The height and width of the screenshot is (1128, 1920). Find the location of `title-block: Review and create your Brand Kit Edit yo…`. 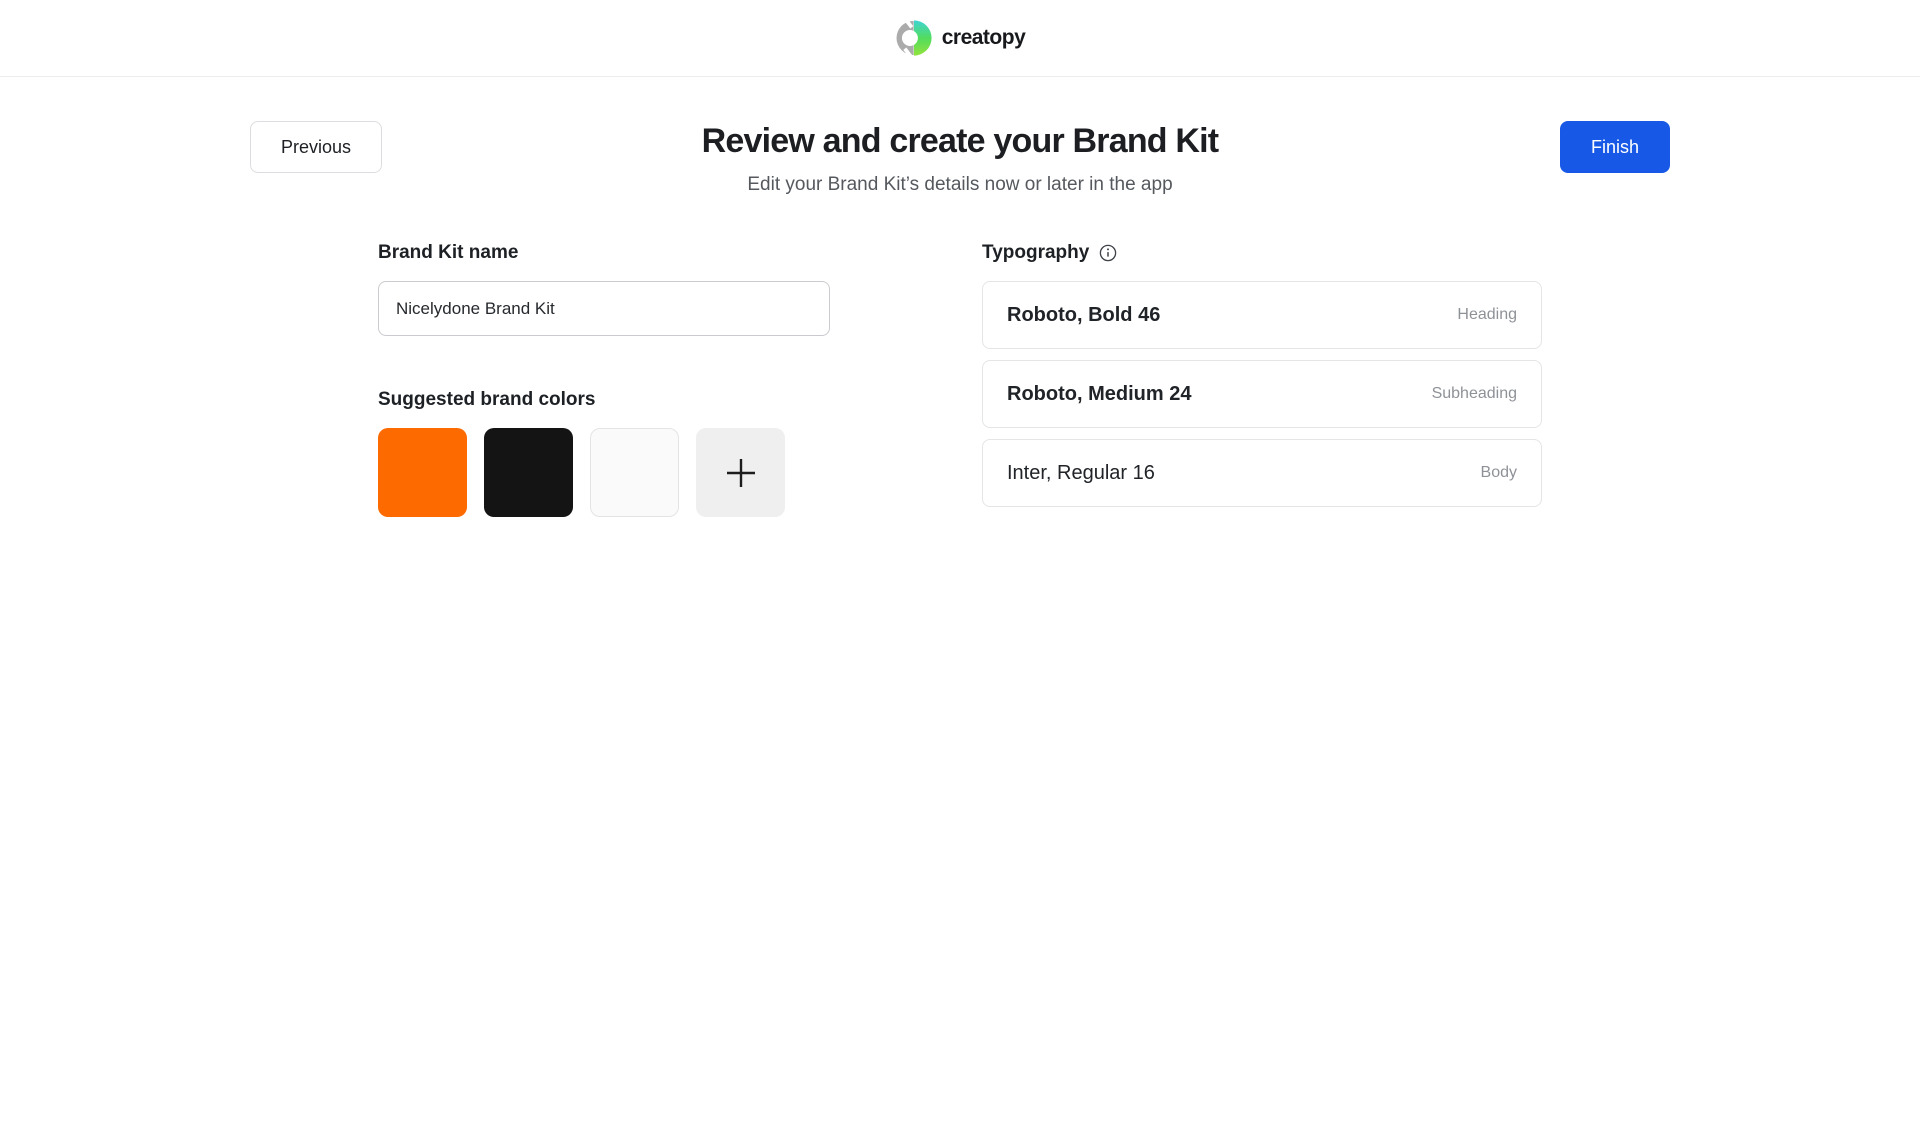

title-block: Review and create your Brand Kit Edit yo… is located at coordinates (960, 159).